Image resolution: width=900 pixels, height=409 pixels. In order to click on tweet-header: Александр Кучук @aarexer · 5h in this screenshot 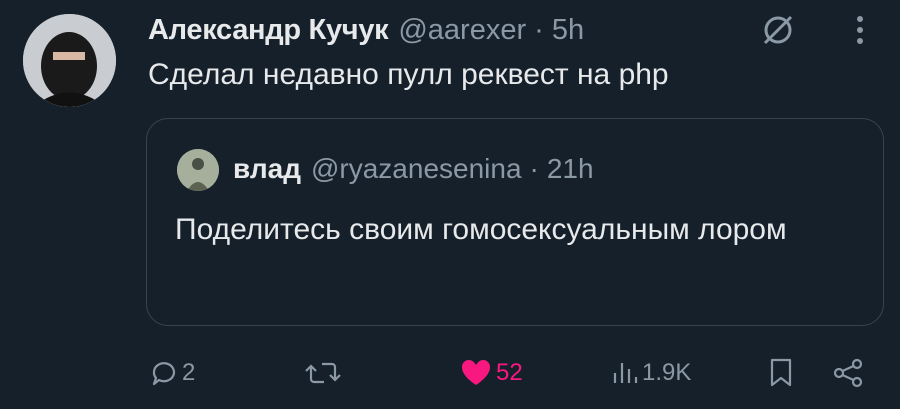, I will do `click(366, 30)`.